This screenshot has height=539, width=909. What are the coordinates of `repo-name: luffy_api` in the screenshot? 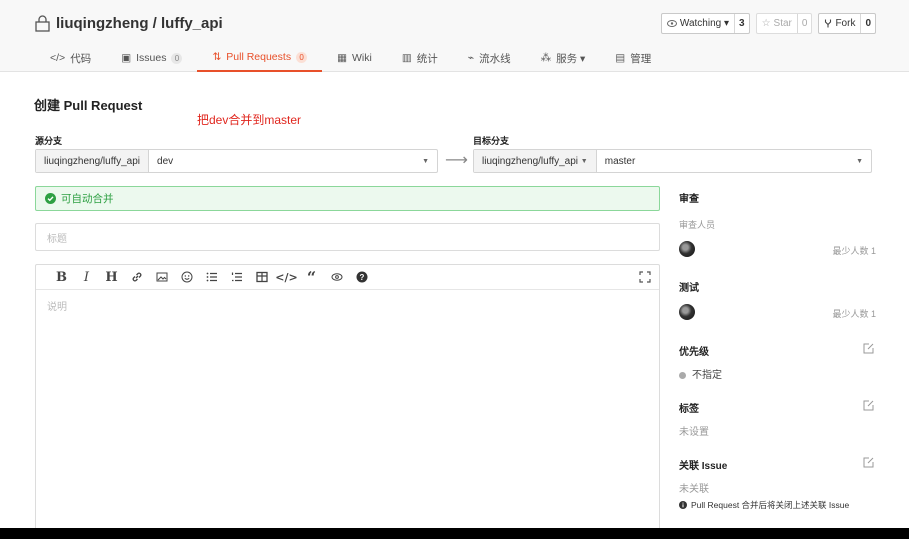 It's located at (192, 23).